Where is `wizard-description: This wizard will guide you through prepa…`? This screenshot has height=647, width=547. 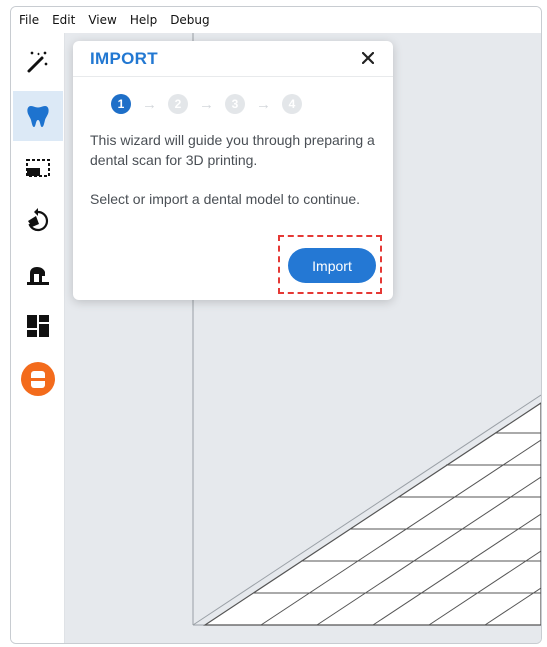 wizard-description: This wizard will guide you through prepa… is located at coordinates (232, 150).